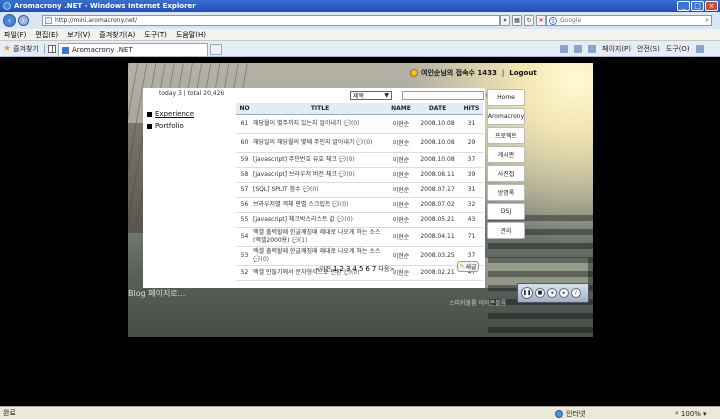  What do you see at coordinates (506, 135) in the screenshot?
I see `side-menu-project: 프로젝트` at bounding box center [506, 135].